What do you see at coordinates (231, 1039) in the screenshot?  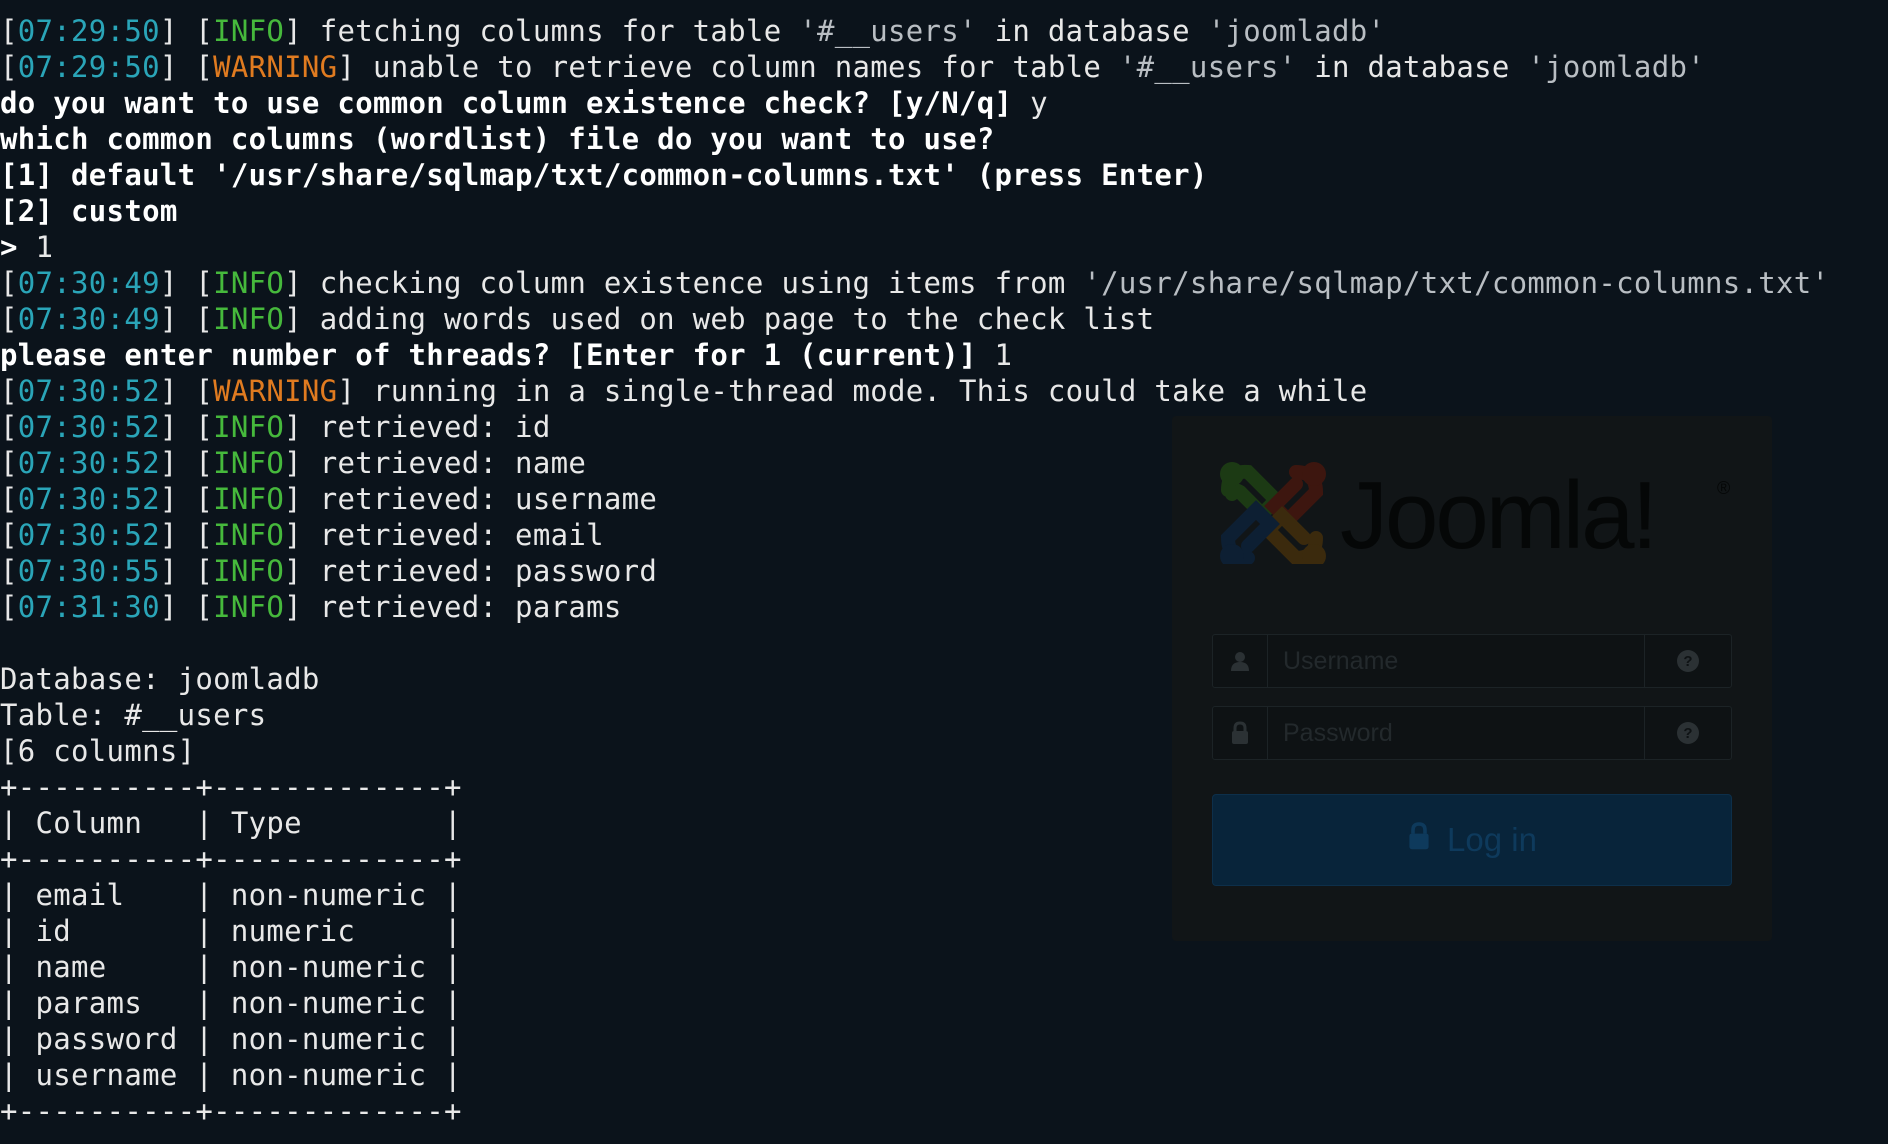 I see `output-text: | password | non-numeric |` at bounding box center [231, 1039].